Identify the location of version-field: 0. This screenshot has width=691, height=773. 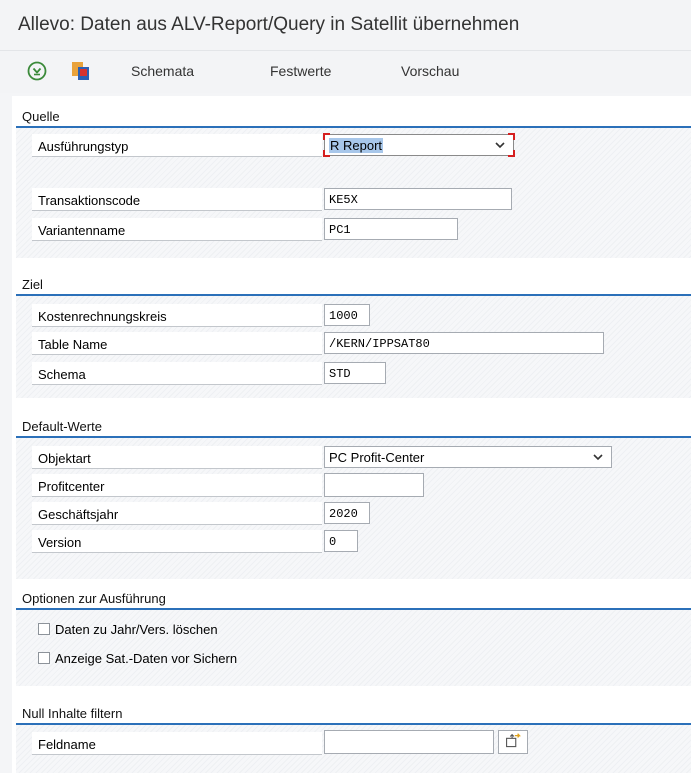
(341, 541).